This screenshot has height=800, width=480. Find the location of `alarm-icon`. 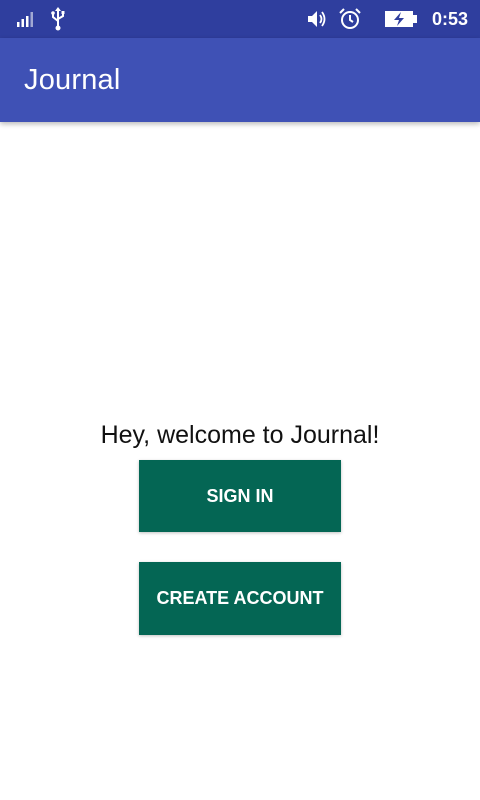

alarm-icon is located at coordinates (350, 19).